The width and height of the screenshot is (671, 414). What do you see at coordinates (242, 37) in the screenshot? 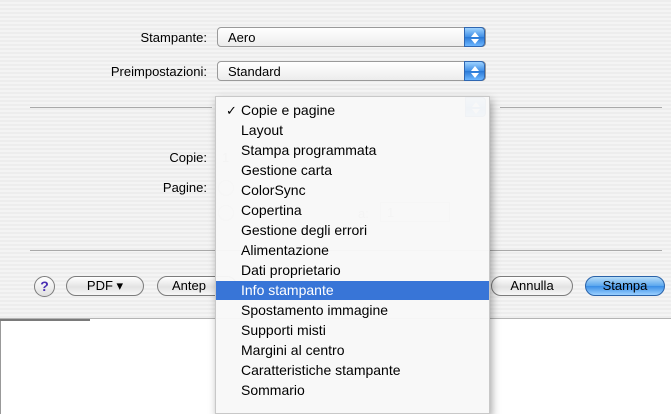
I see `printer-value: Aero` at bounding box center [242, 37].